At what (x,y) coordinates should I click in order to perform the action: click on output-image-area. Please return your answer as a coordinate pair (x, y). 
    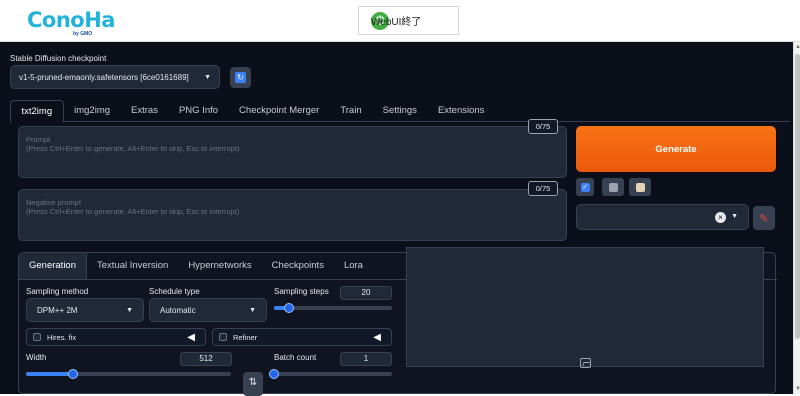
    Looking at the image, I should click on (585, 307).